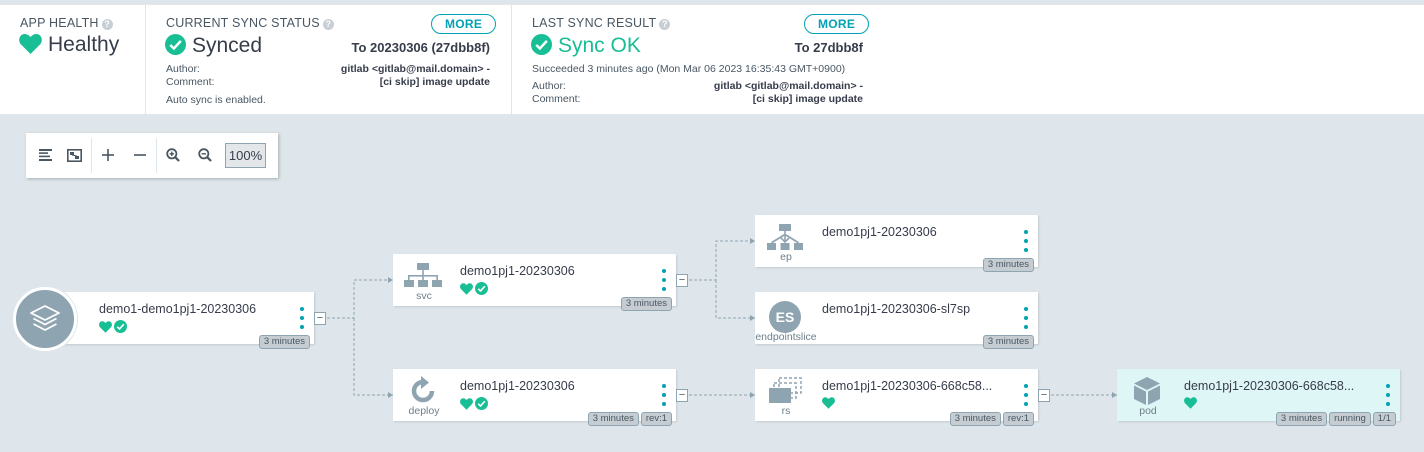 Image resolution: width=1424 pixels, height=452 pixels. I want to click on endpointslice-icon-label: ES, so click(785, 317).